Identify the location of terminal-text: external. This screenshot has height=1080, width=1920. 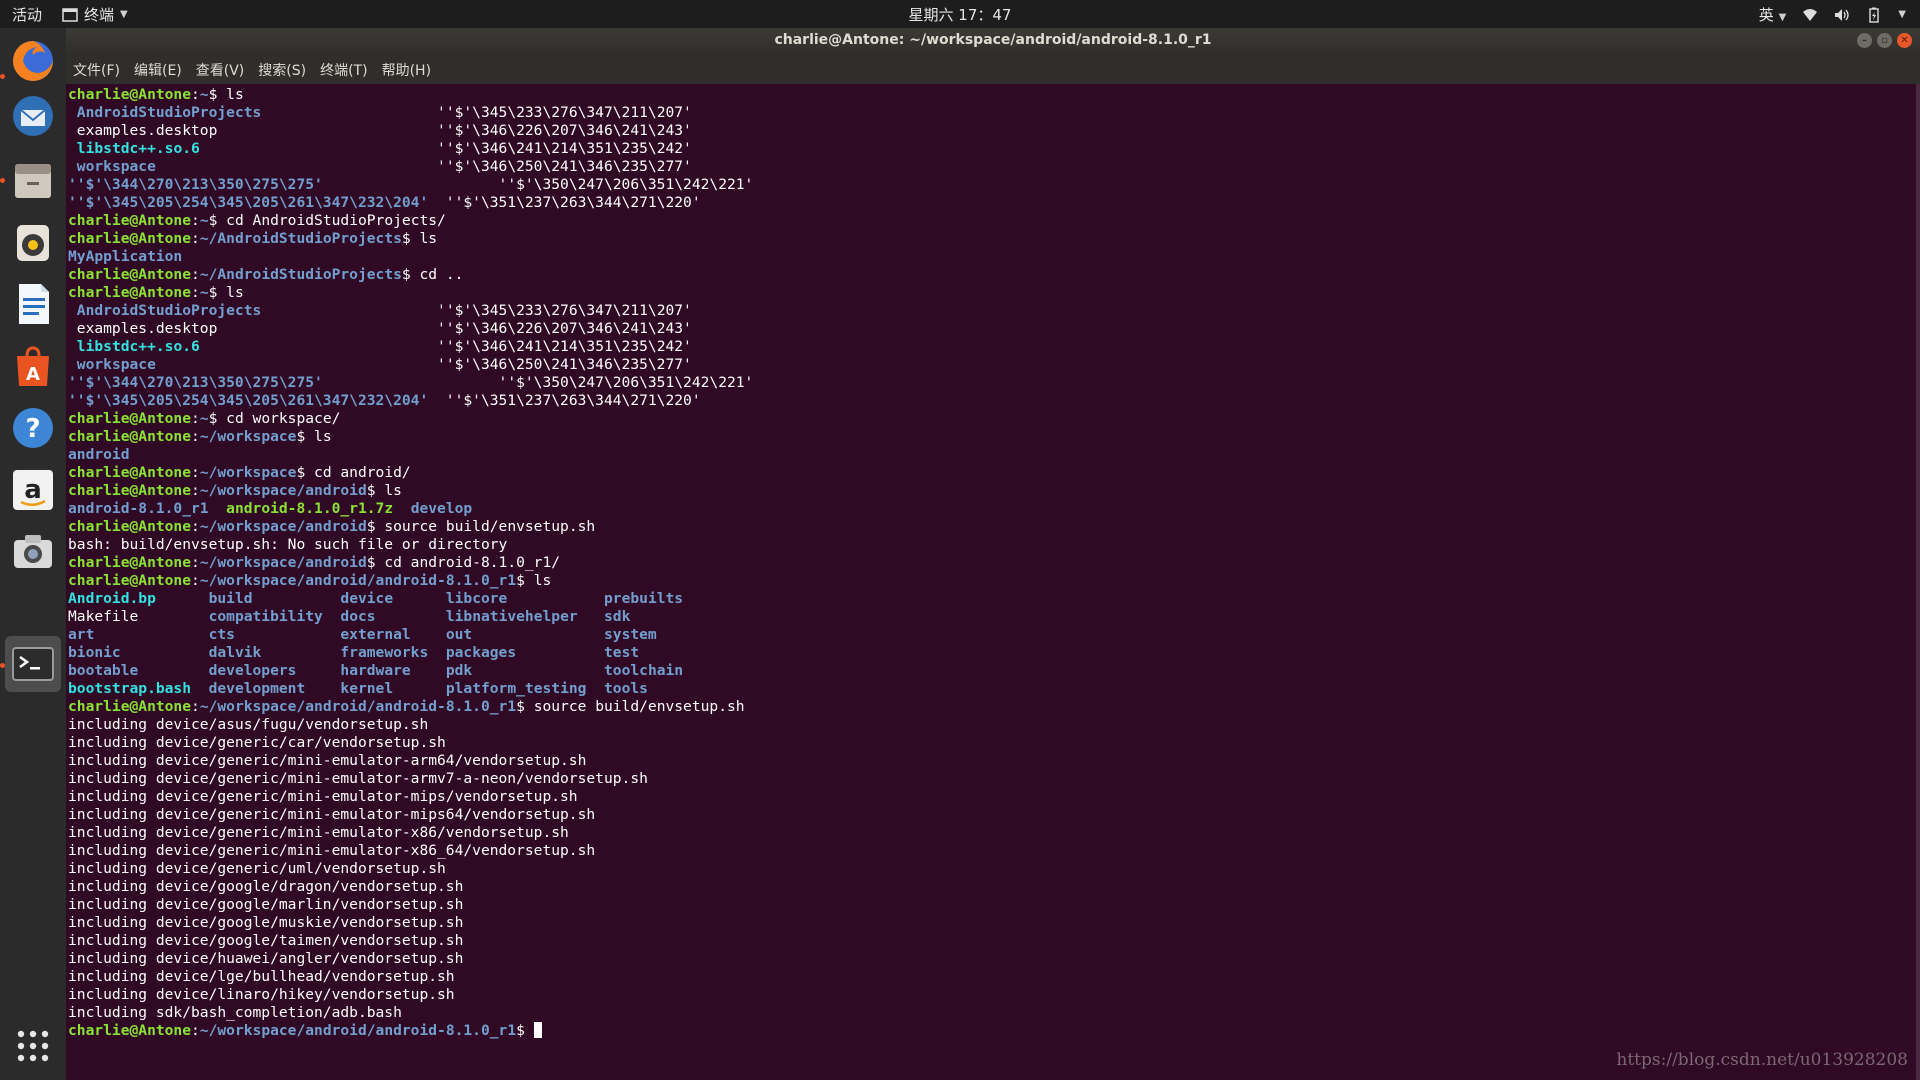
(375, 634).